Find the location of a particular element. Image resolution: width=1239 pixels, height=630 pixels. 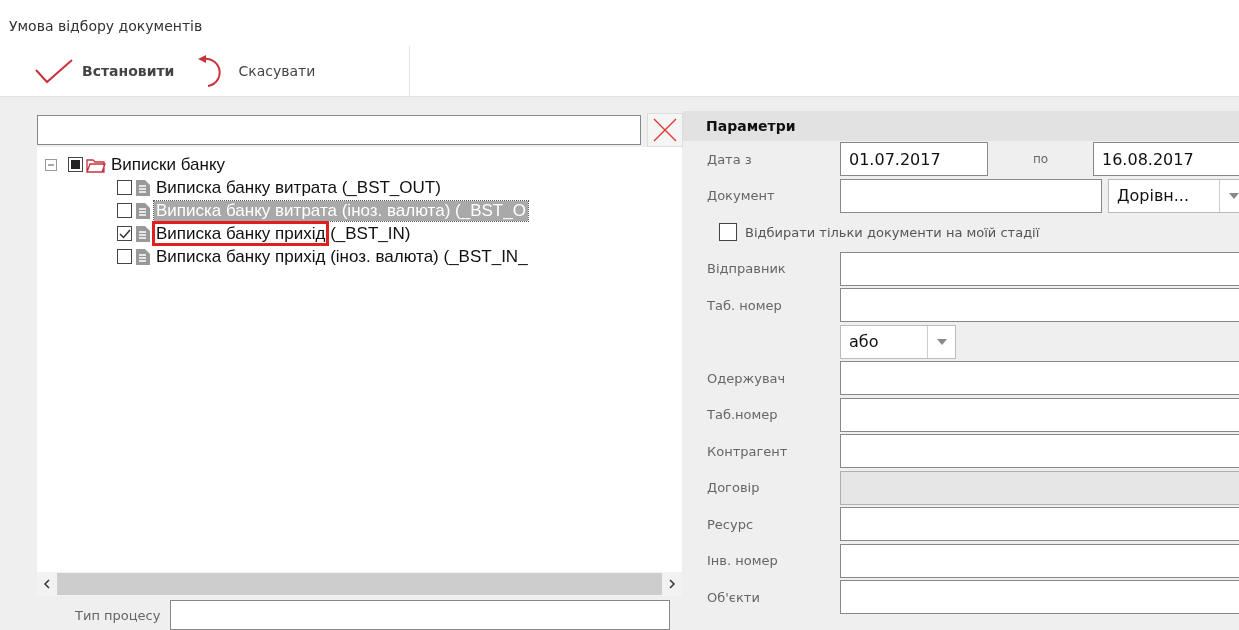

field-label: Документ is located at coordinates (773, 196).